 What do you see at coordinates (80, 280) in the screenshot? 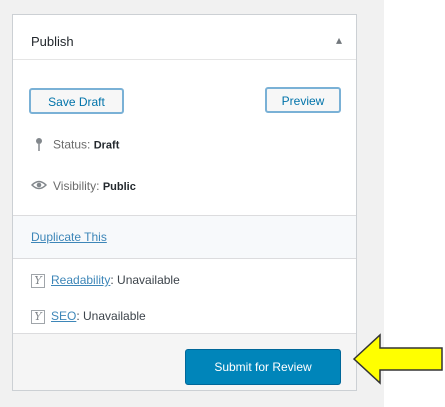
I see `readability-link: Readability` at bounding box center [80, 280].